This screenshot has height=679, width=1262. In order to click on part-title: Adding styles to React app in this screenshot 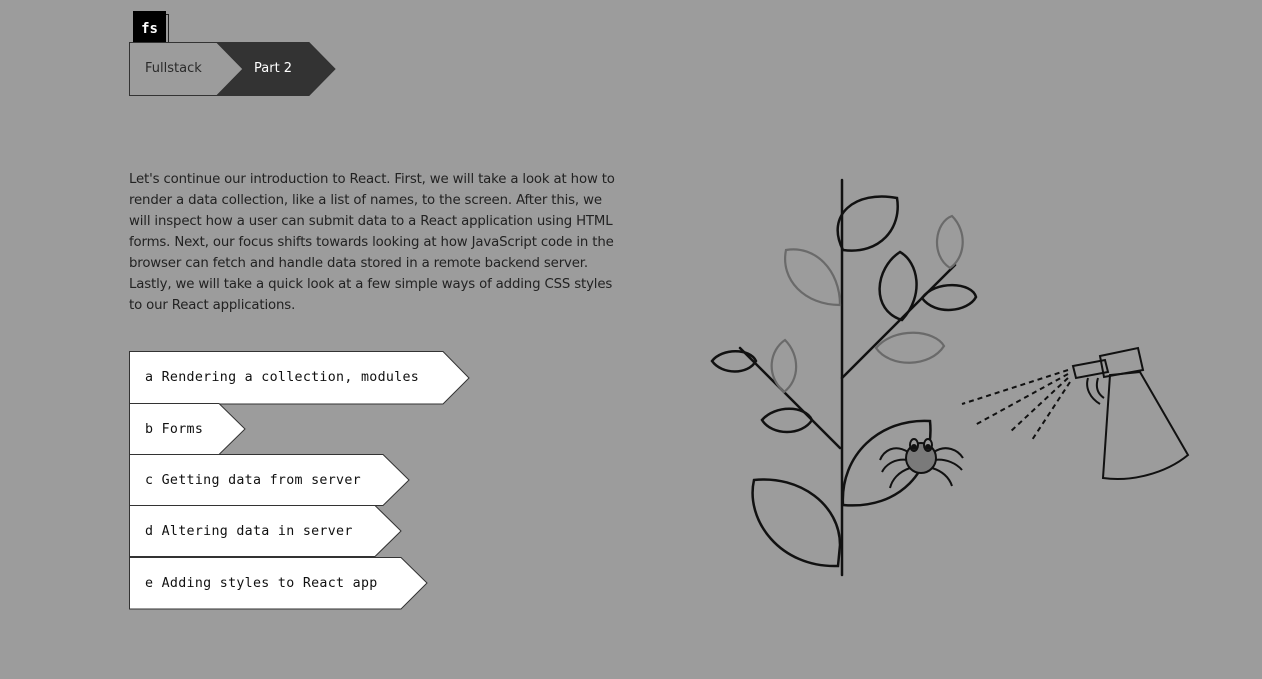, I will do `click(269, 583)`.